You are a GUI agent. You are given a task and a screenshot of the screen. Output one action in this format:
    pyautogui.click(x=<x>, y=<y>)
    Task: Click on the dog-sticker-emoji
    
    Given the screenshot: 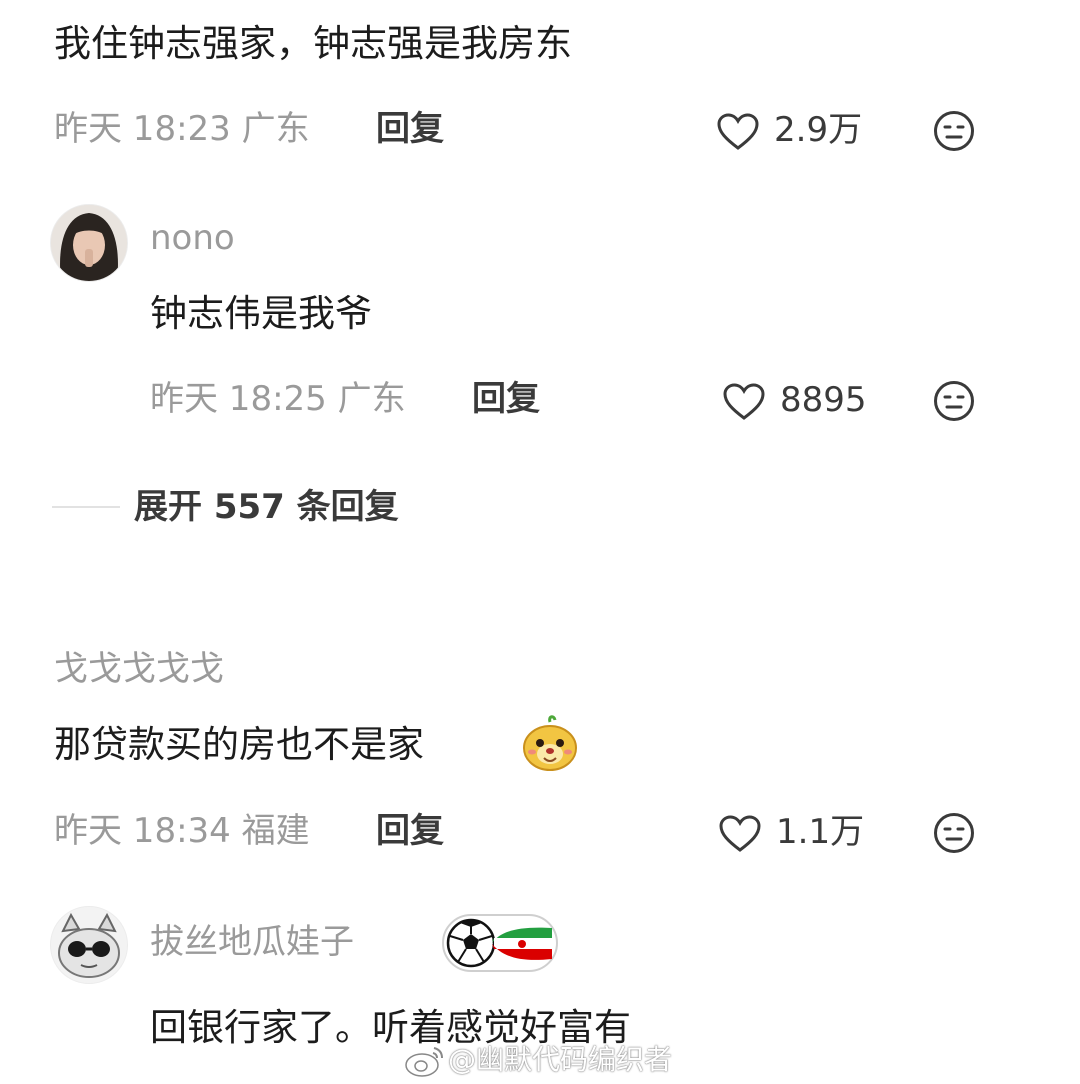 What is the action you would take?
    pyautogui.click(x=550, y=743)
    